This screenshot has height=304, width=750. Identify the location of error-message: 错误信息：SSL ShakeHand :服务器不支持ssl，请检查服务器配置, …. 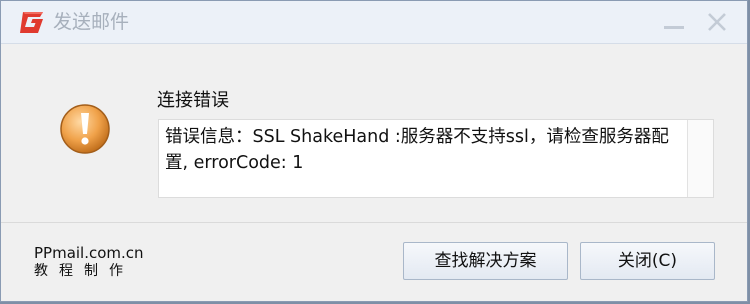
(417, 150).